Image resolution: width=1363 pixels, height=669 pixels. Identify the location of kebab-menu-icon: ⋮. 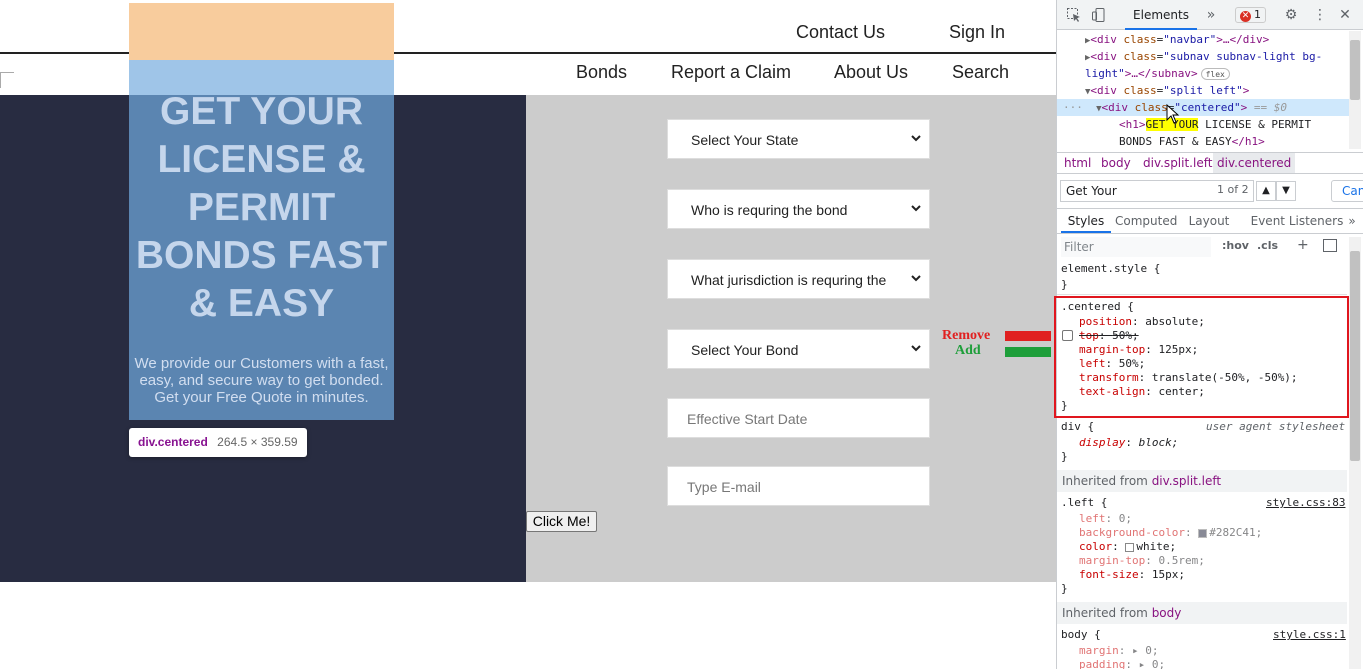
(1320, 15).